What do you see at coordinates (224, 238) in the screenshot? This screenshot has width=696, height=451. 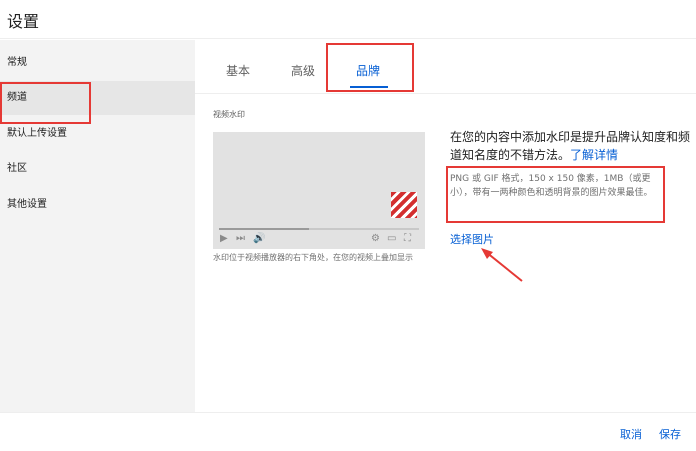 I see `play-icon: ▶` at bounding box center [224, 238].